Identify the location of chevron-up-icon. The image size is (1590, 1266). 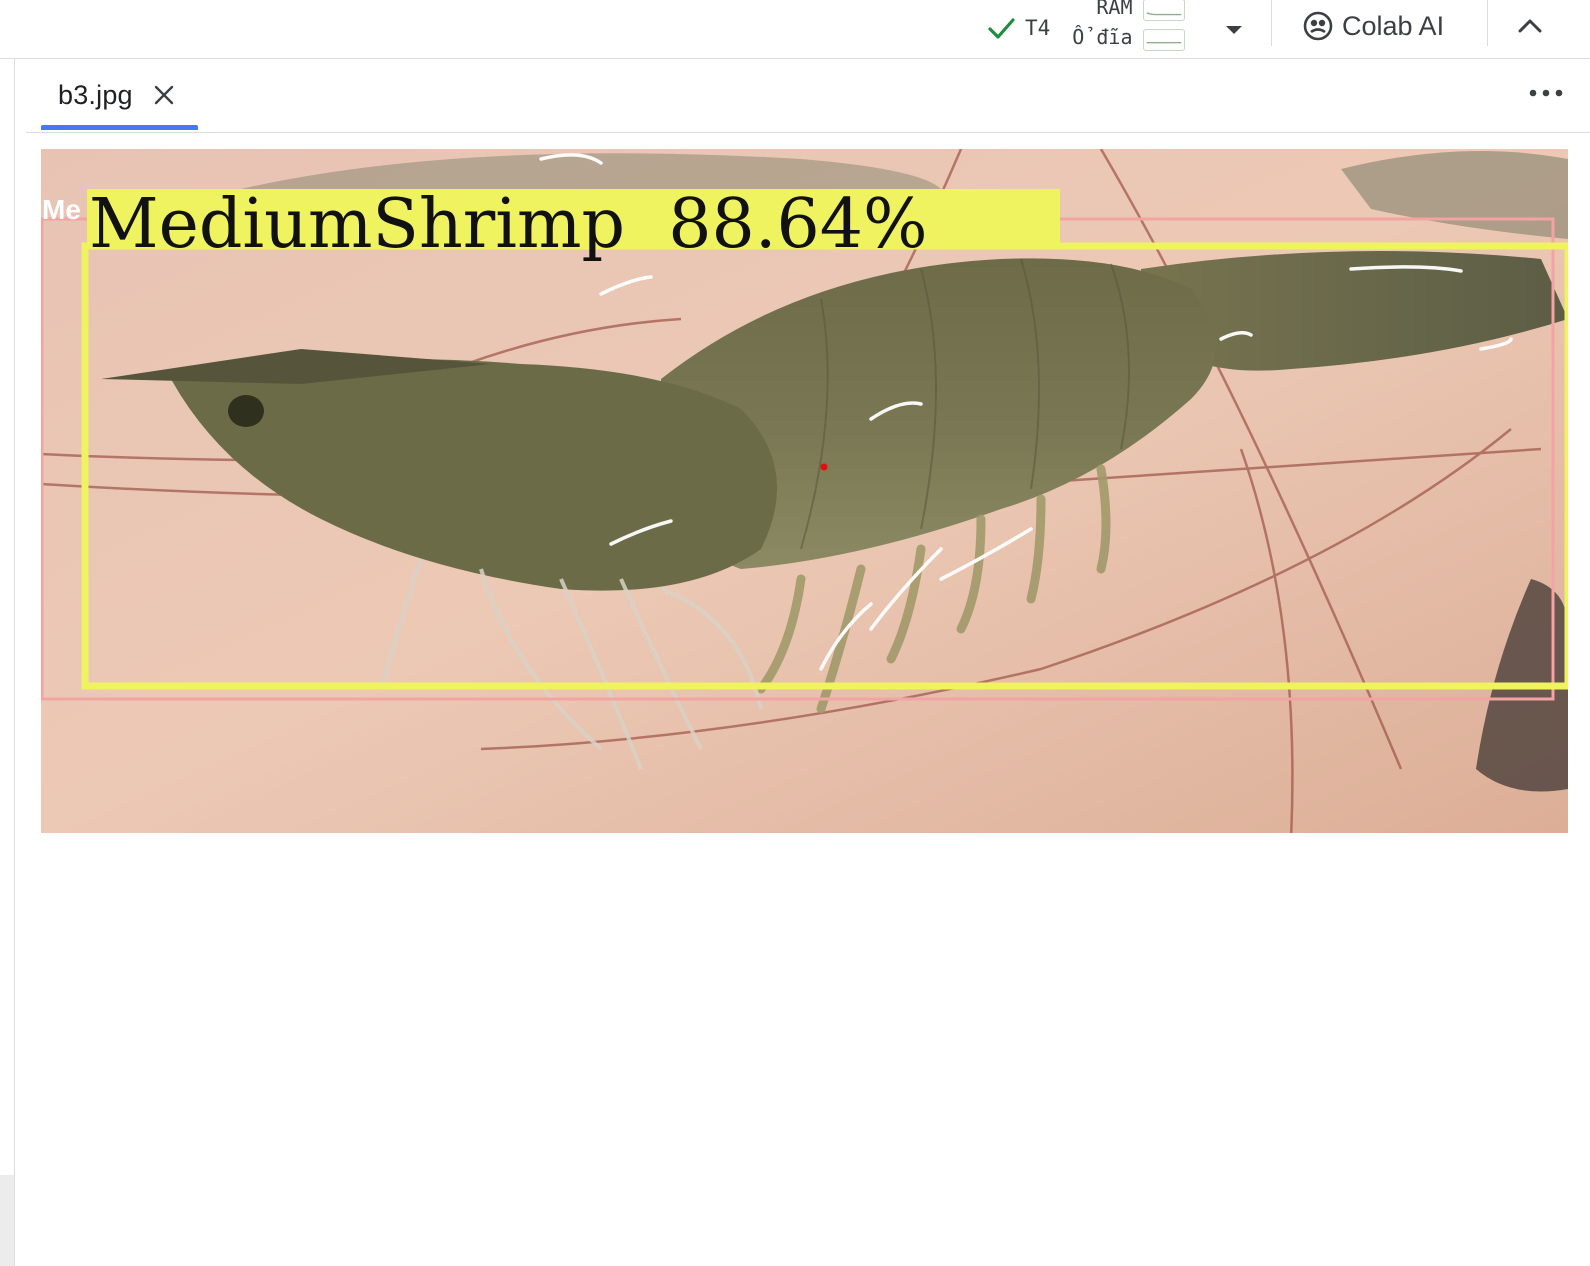
(1530, 26).